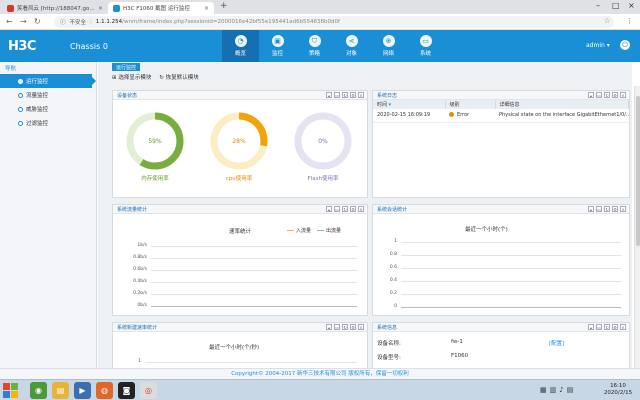 The width and height of the screenshot is (640, 400). Describe the element at coordinates (561, 390) in the screenshot. I see `volume-icon: ♪` at that location.